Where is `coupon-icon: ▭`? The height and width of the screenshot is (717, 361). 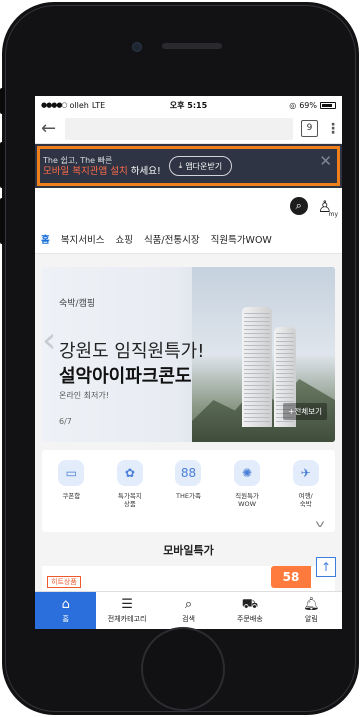 coupon-icon: ▭ is located at coordinates (71, 473).